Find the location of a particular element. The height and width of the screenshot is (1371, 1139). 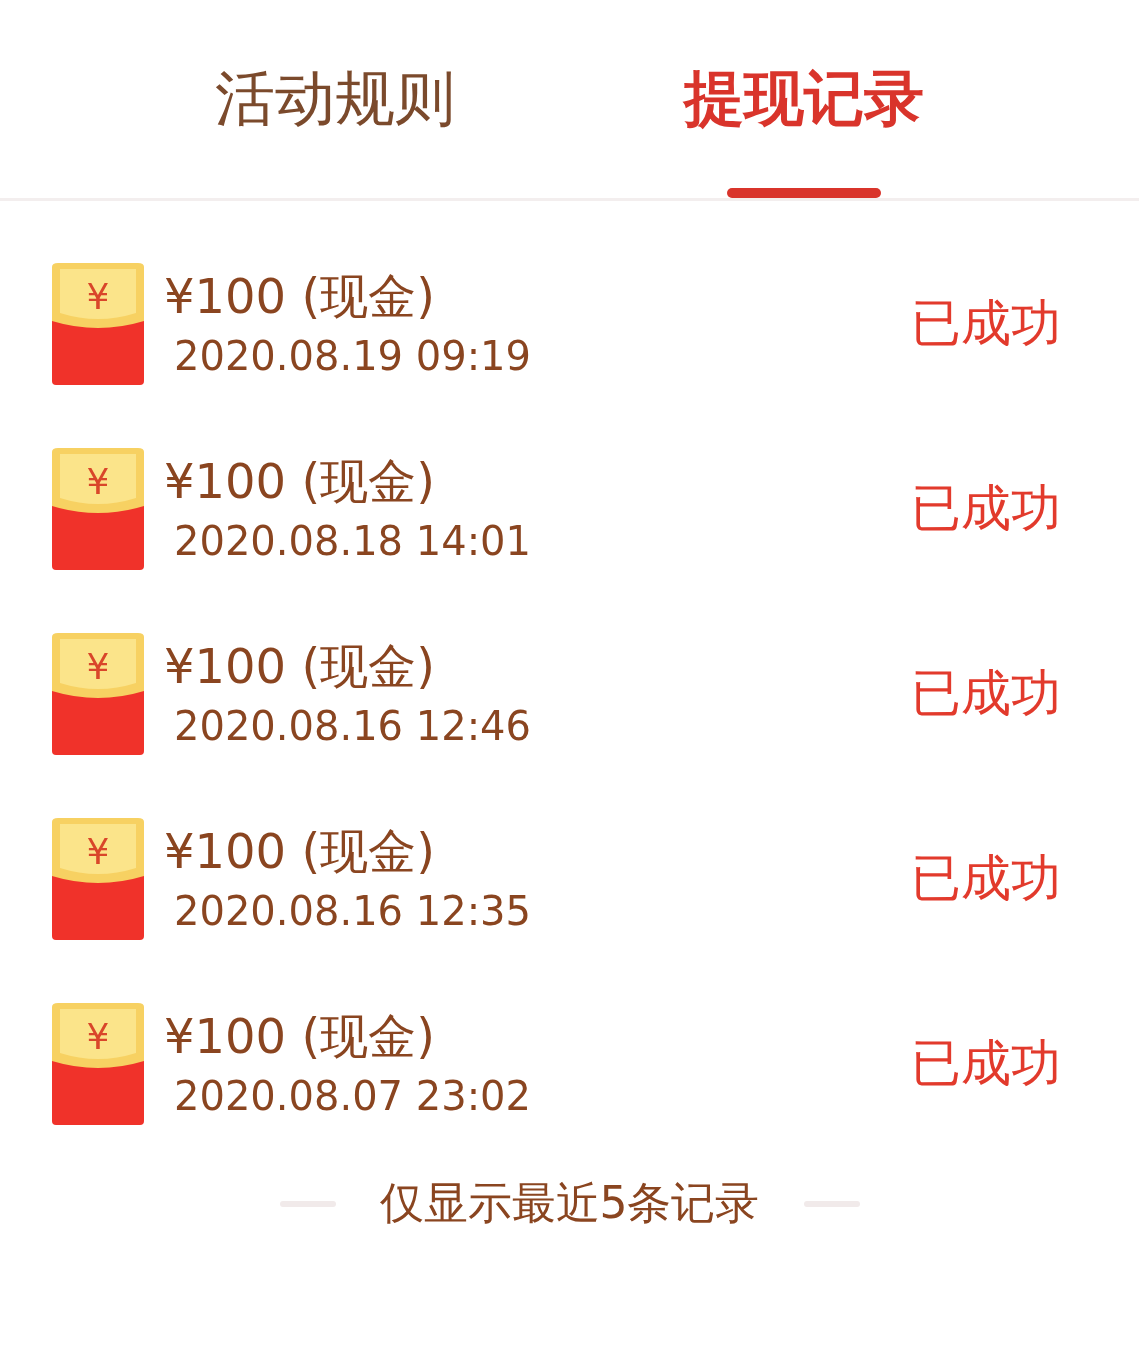

withdrawal-time: 2020.08.18 14:01 is located at coordinates (353, 541).